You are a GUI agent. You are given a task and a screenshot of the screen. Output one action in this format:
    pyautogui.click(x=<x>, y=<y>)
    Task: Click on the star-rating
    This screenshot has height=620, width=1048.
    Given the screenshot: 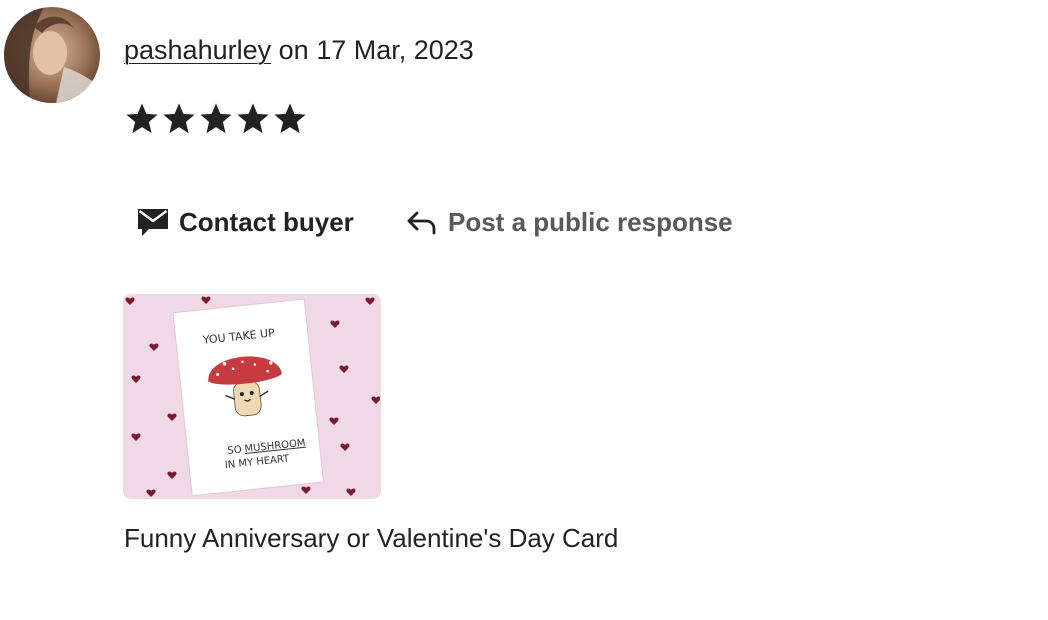 What is the action you would take?
    pyautogui.click(x=216, y=119)
    